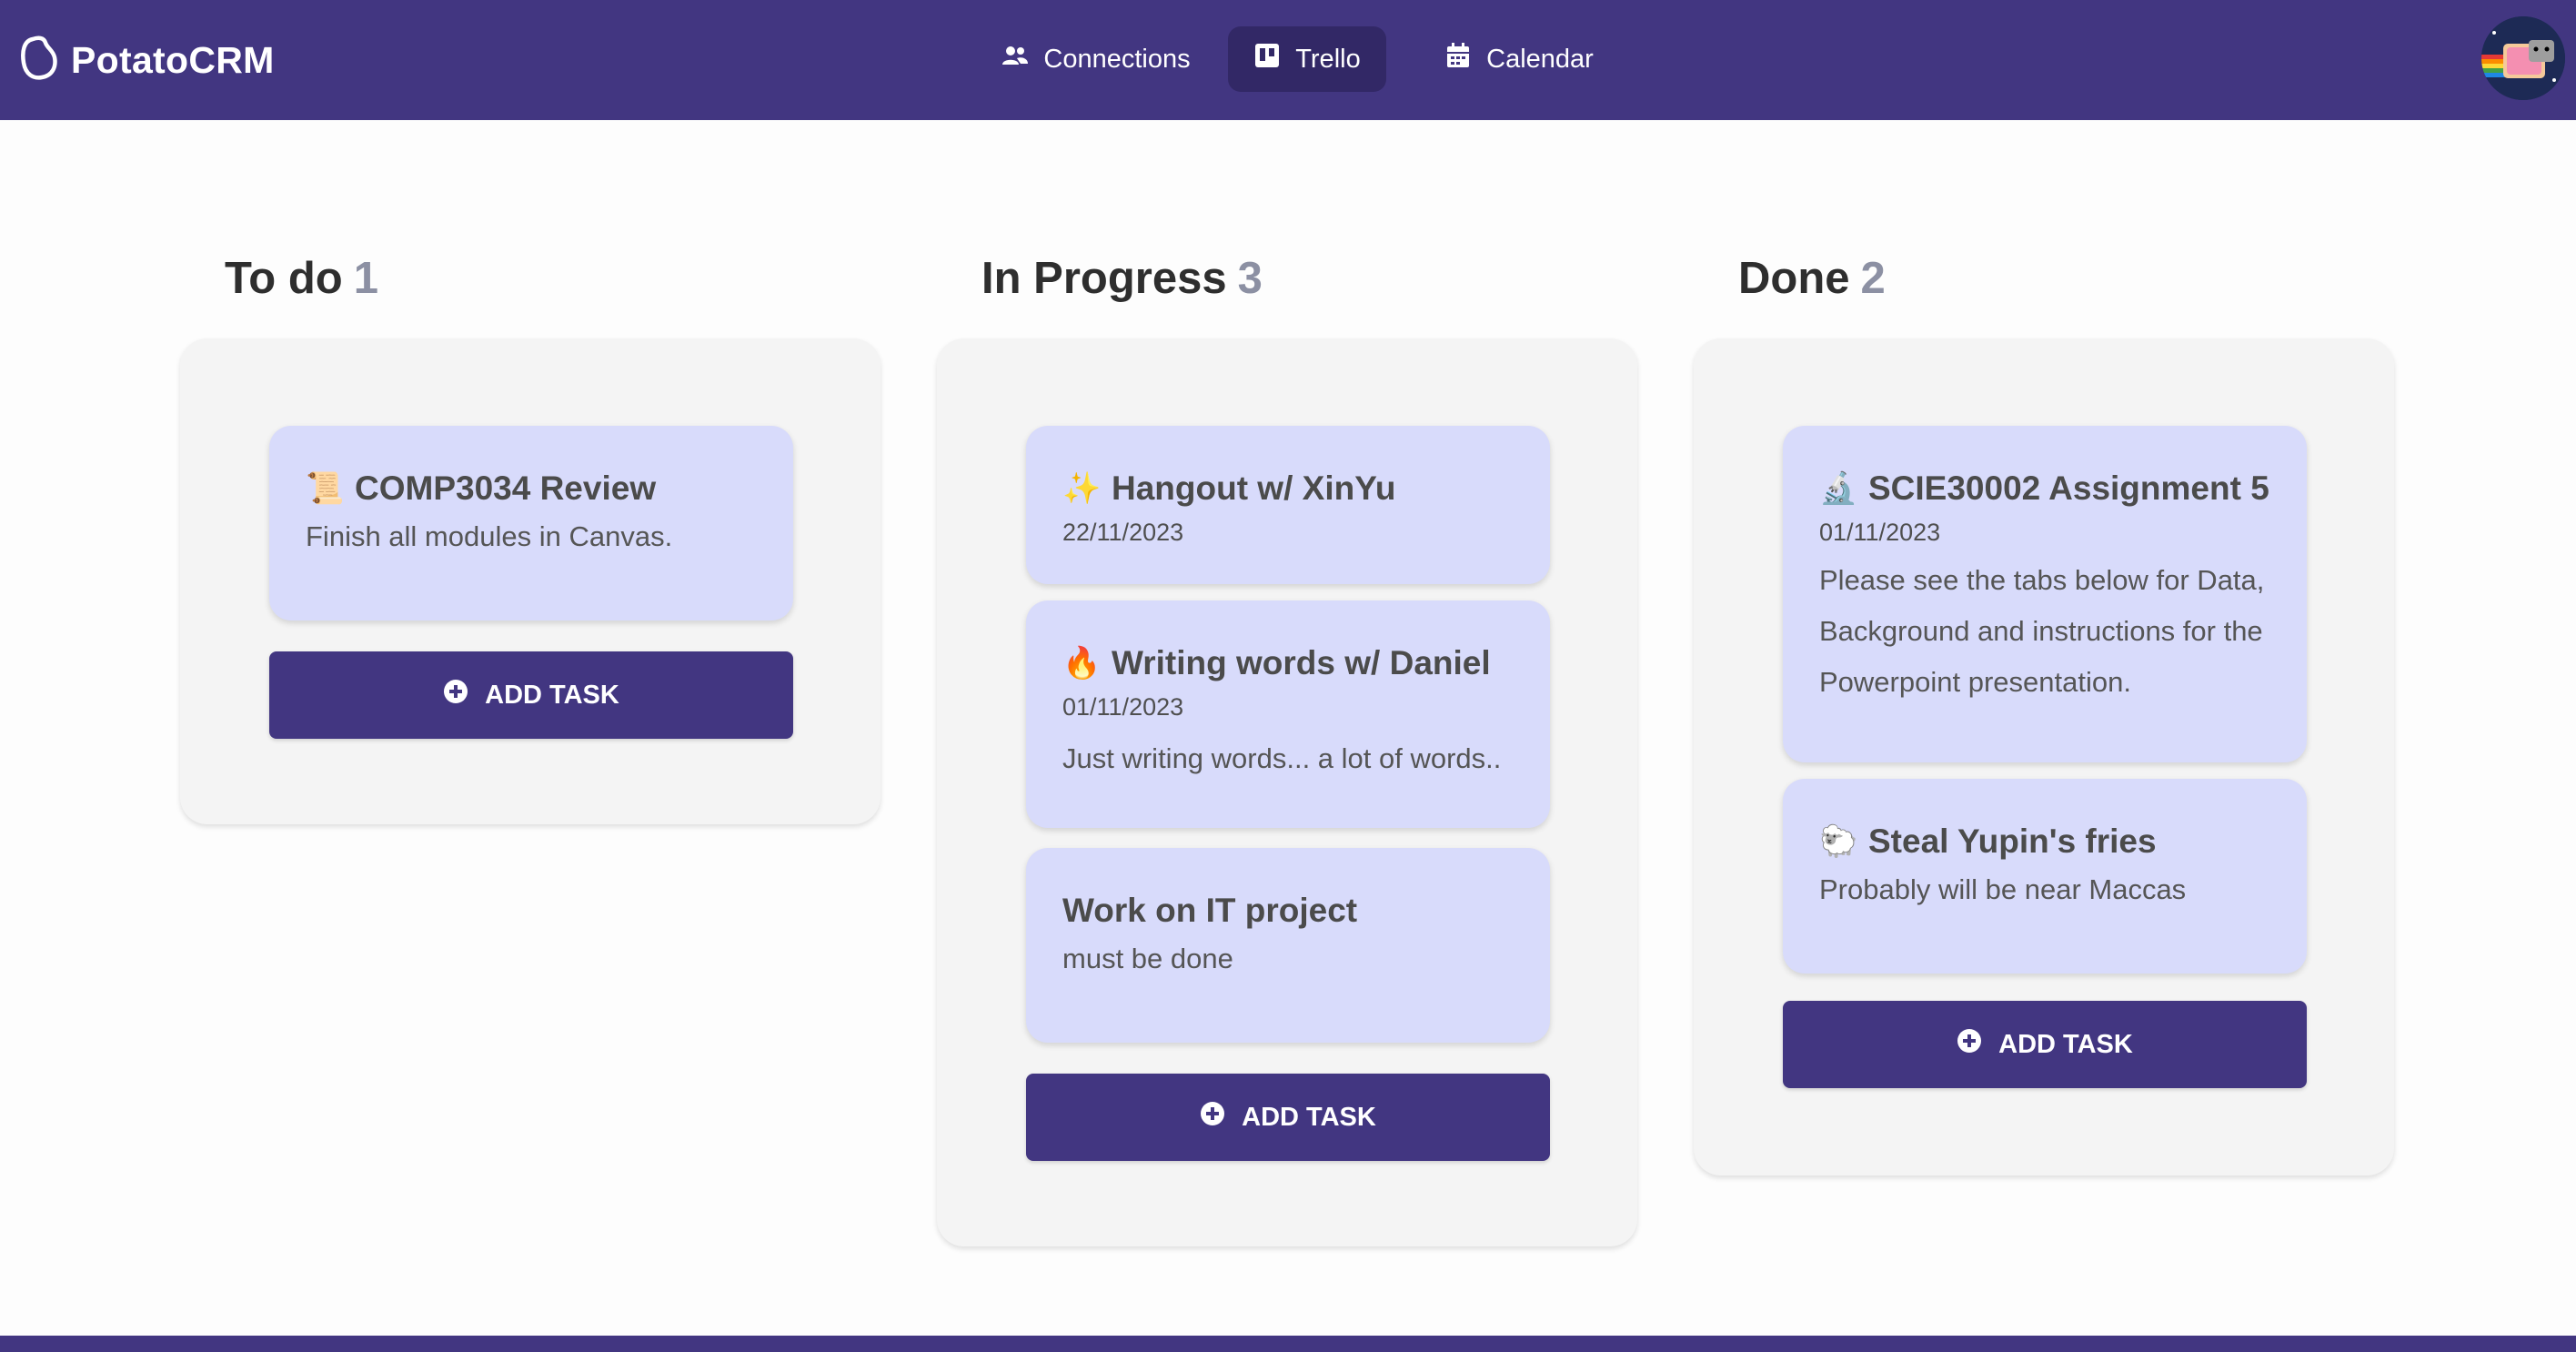 The height and width of the screenshot is (1352, 2576). I want to click on task-title-text: COMP3034 Review, so click(506, 488).